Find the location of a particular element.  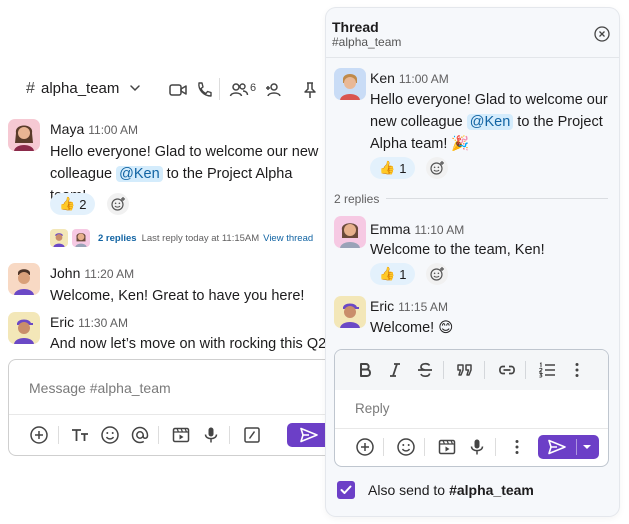

message-time: 11:30 AM is located at coordinates (103, 323).